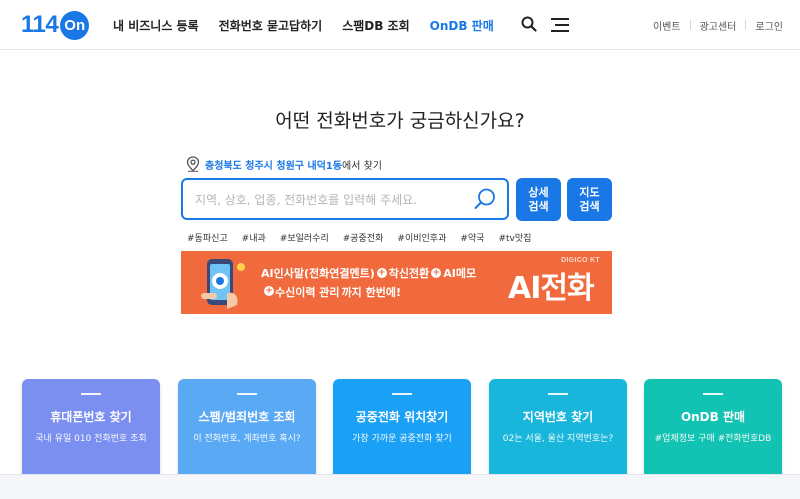 The width and height of the screenshot is (800, 499). Describe the element at coordinates (75, 25) in the screenshot. I see `logo-on-badge: On` at that location.